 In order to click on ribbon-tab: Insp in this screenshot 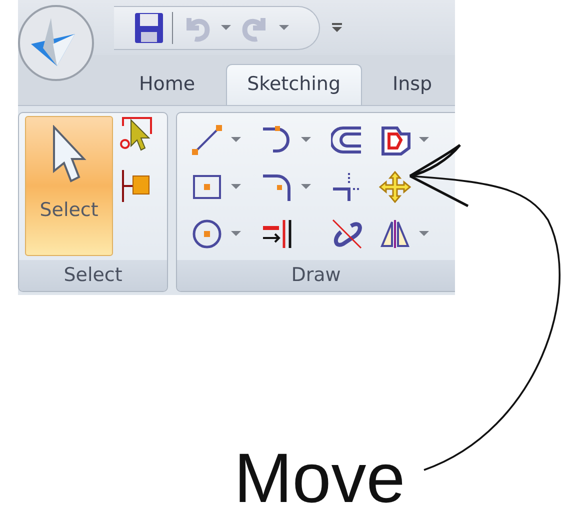, I will do `click(413, 84)`.